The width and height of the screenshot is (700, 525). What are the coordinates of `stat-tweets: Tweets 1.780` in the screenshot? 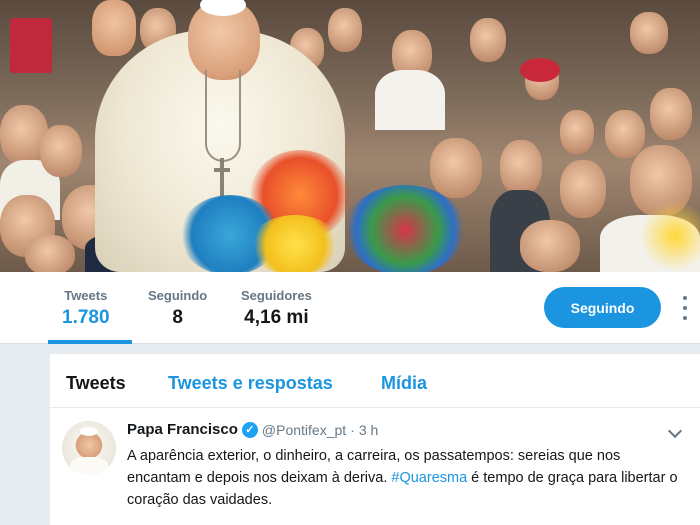 It's located at (86, 308).